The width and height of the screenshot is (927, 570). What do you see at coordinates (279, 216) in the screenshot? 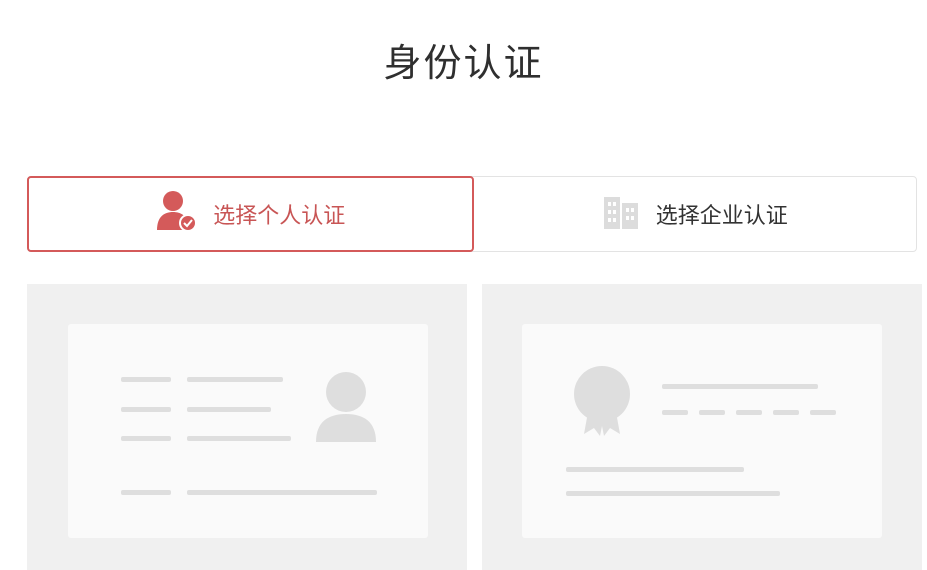
I see `tab-personal-label: 选择个人认证` at bounding box center [279, 216].